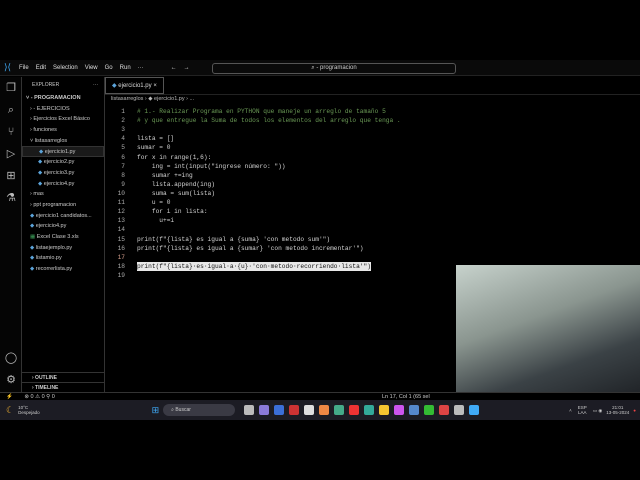 The width and height of the screenshot is (640, 480). I want to click on notification-icon: ●, so click(634, 410).